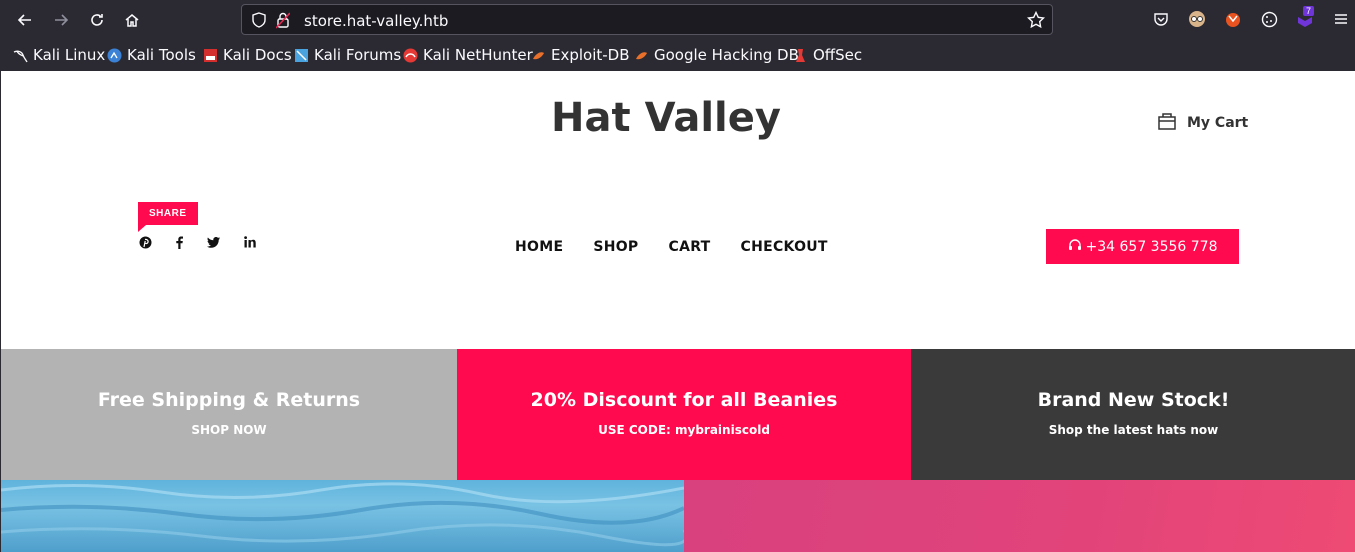 The image size is (1355, 552). Describe the element at coordinates (1167, 123) in the screenshot. I see `shopping-bag-icon` at that location.